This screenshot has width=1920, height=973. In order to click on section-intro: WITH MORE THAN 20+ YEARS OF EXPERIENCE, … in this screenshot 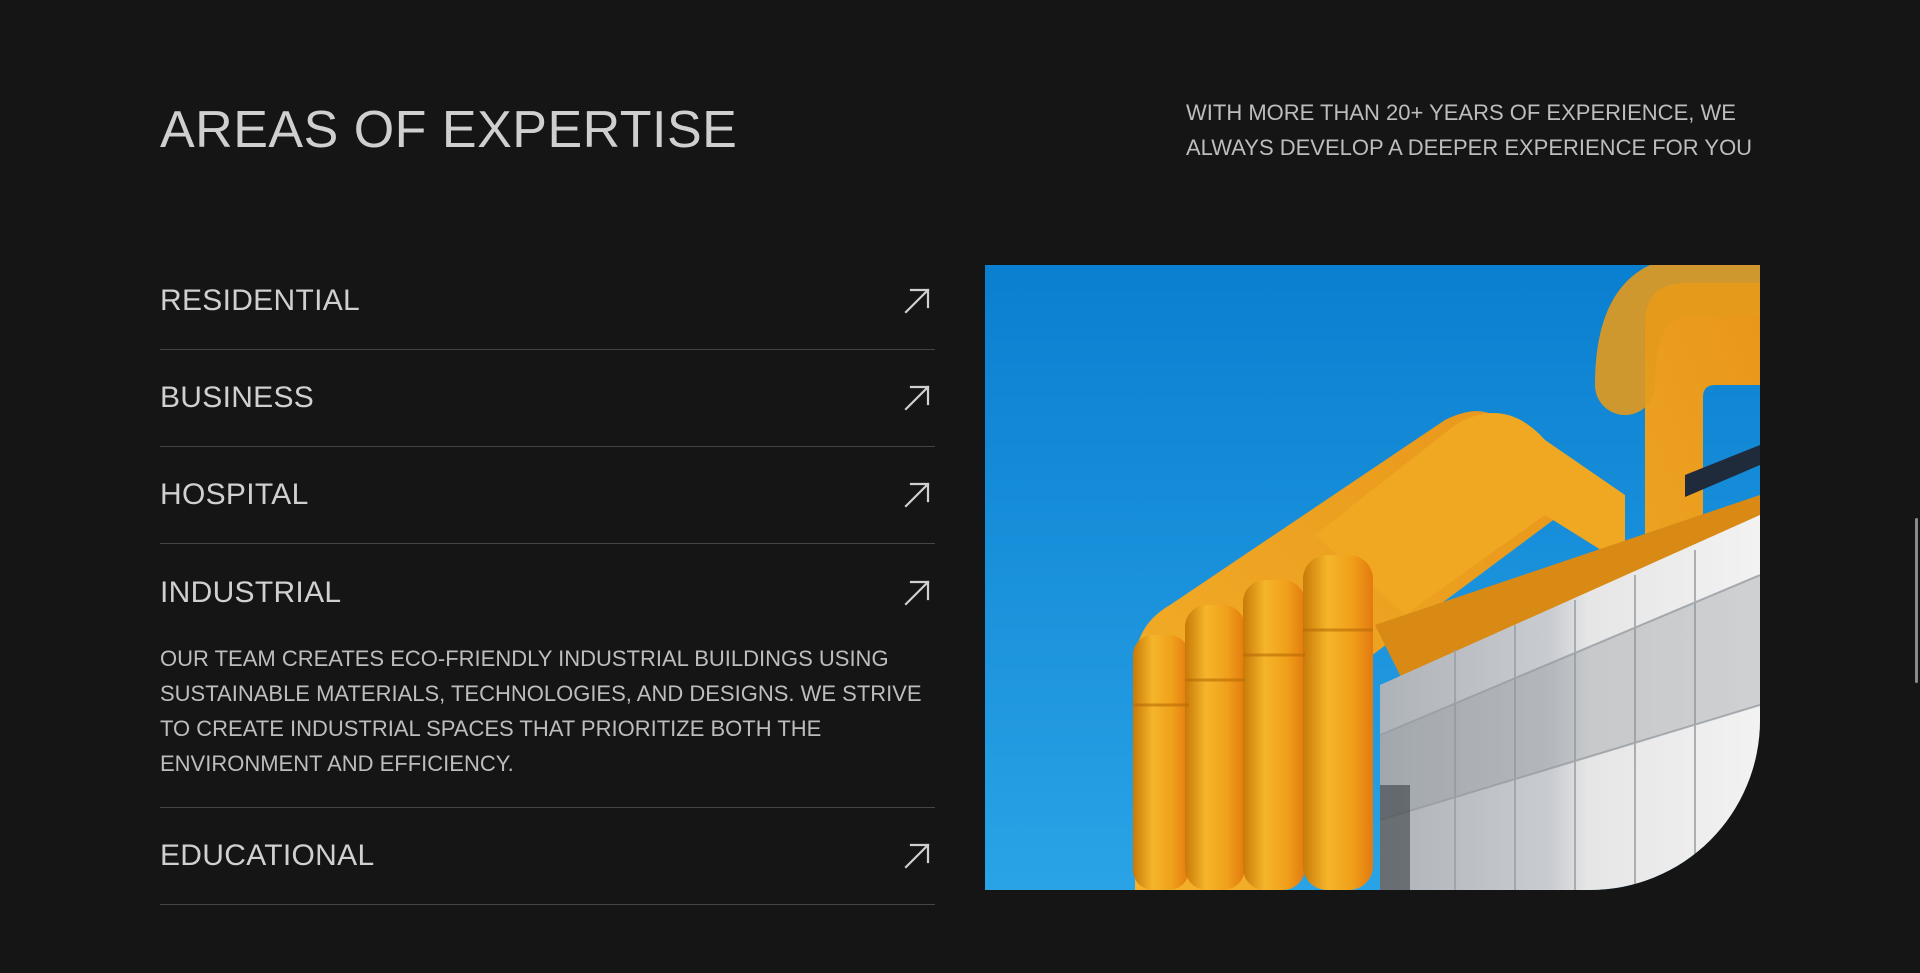, I will do `click(1469, 130)`.